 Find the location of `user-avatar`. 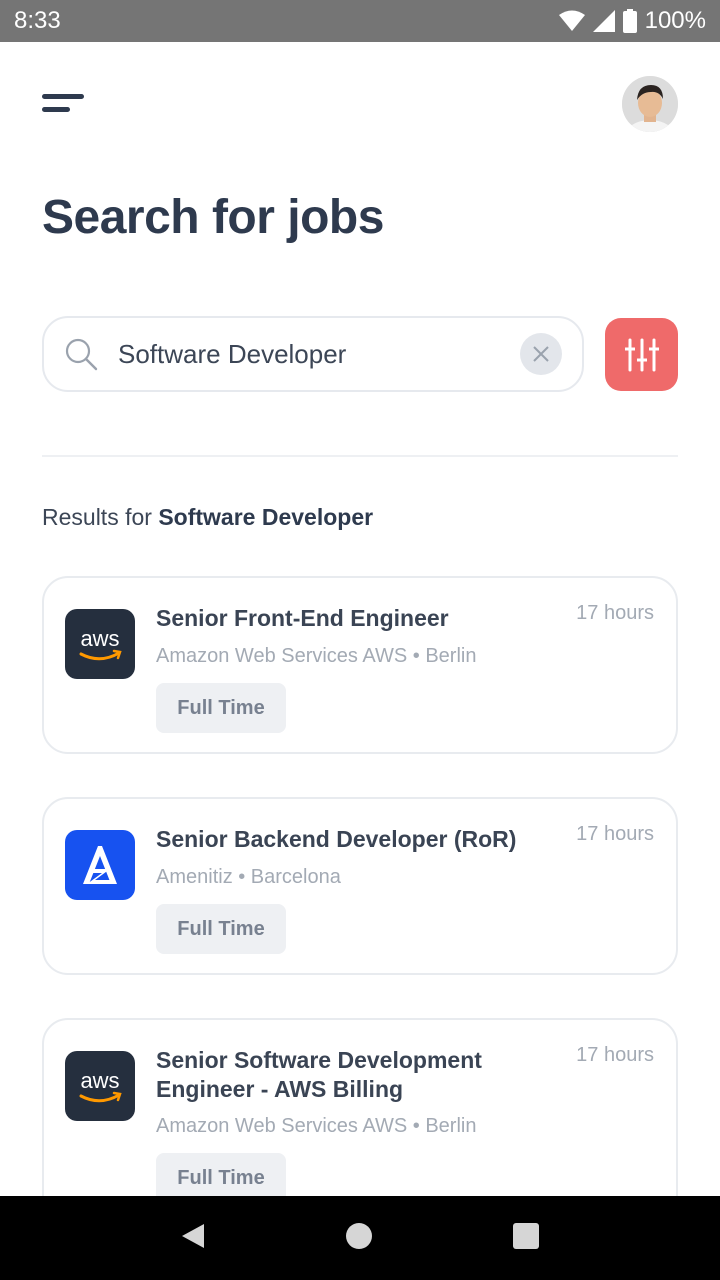

user-avatar is located at coordinates (650, 104).